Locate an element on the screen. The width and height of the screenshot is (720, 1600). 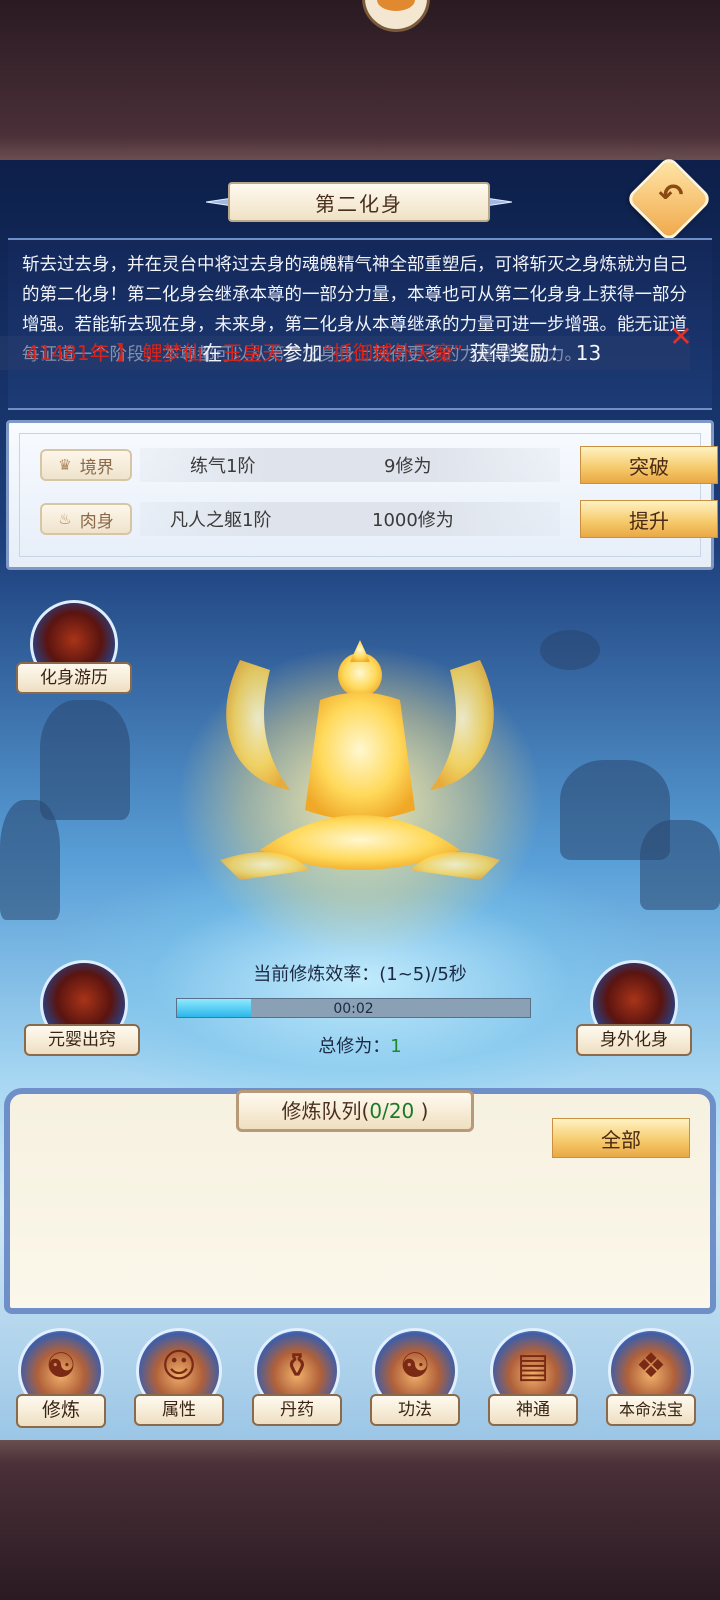
queue-title: 修炼队列(0/20 ) is located at coordinates (355, 1111).